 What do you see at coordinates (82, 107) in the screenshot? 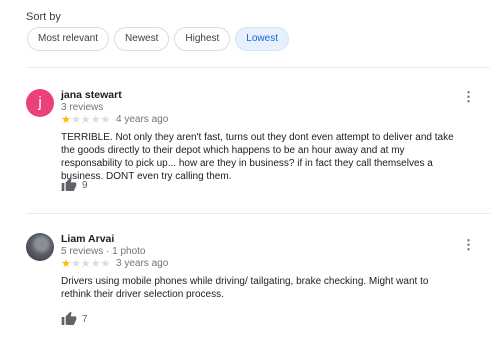
I see `reviewer-meta: 3 reviews` at bounding box center [82, 107].